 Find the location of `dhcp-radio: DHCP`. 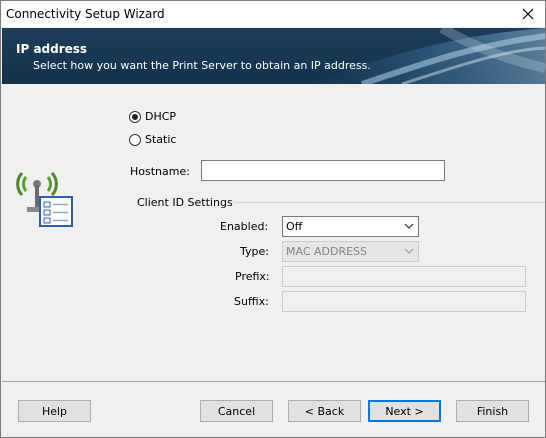

dhcp-radio: DHCP is located at coordinates (152, 116).